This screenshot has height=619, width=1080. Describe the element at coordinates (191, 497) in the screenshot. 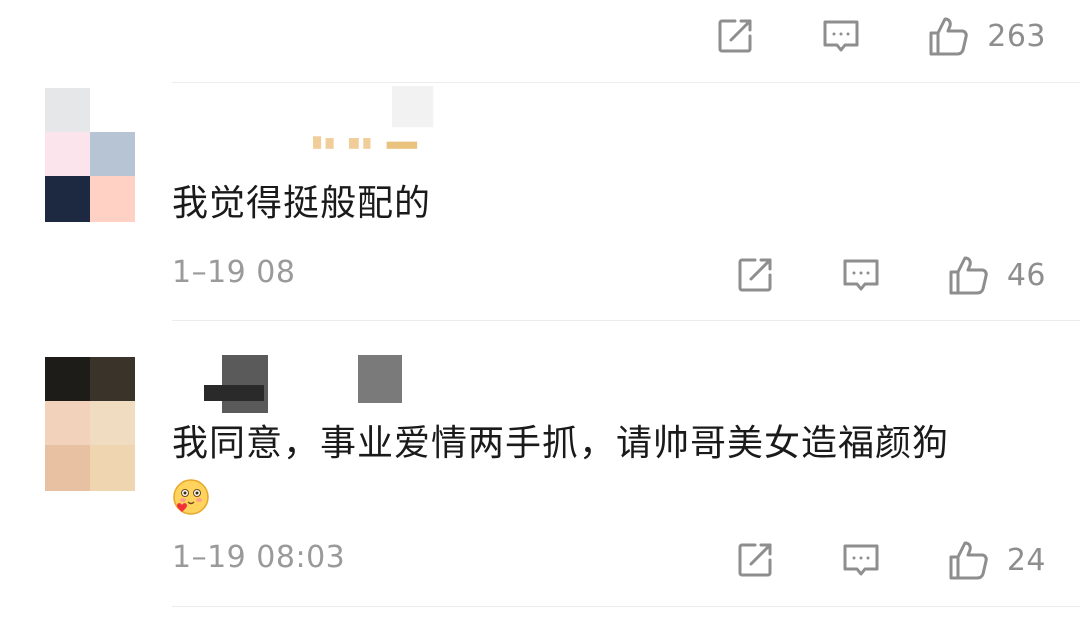

I see `blush-emoji-icon` at that location.